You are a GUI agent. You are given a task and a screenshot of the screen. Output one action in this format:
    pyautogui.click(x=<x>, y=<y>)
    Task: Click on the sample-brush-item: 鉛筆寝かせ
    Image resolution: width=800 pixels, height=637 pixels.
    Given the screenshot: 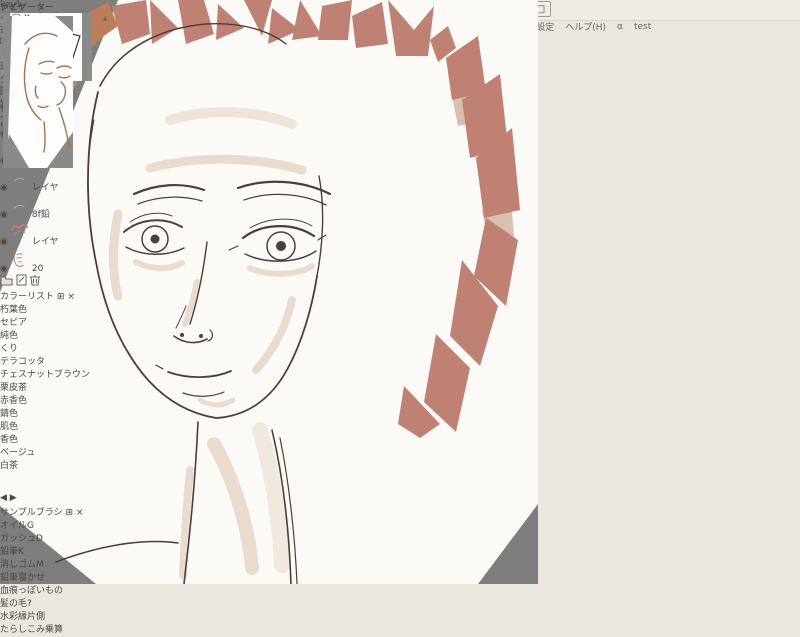 What is the action you would take?
    pyautogui.click(x=54, y=576)
    